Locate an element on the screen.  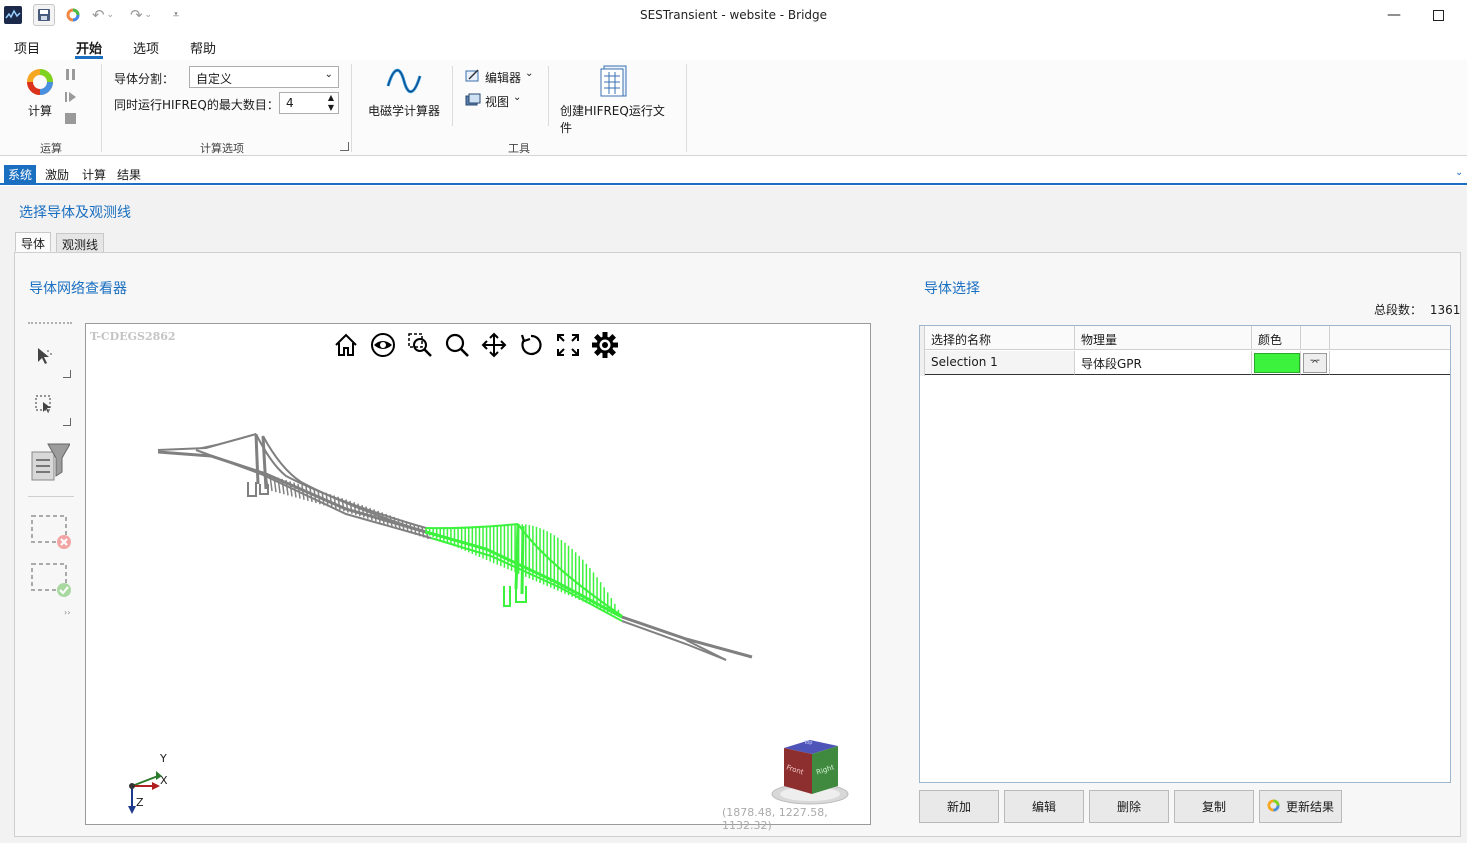
column-header-filler is located at coordinates (1390, 338).